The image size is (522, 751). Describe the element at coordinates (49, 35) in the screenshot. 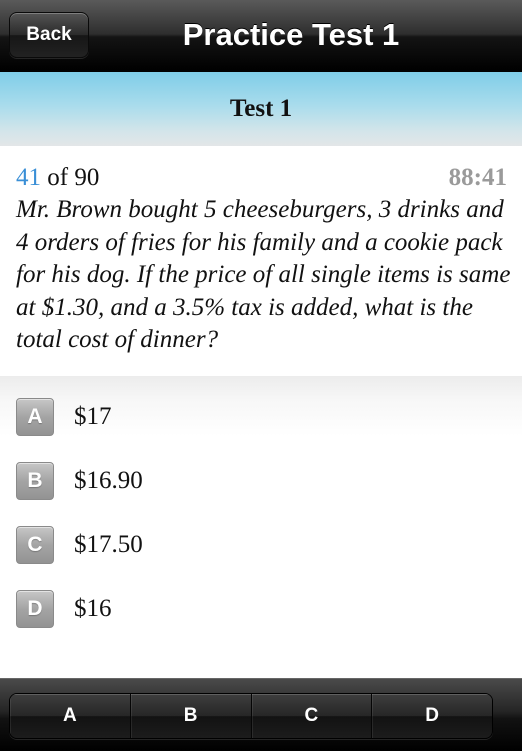

I see `back-button: Back` at that location.